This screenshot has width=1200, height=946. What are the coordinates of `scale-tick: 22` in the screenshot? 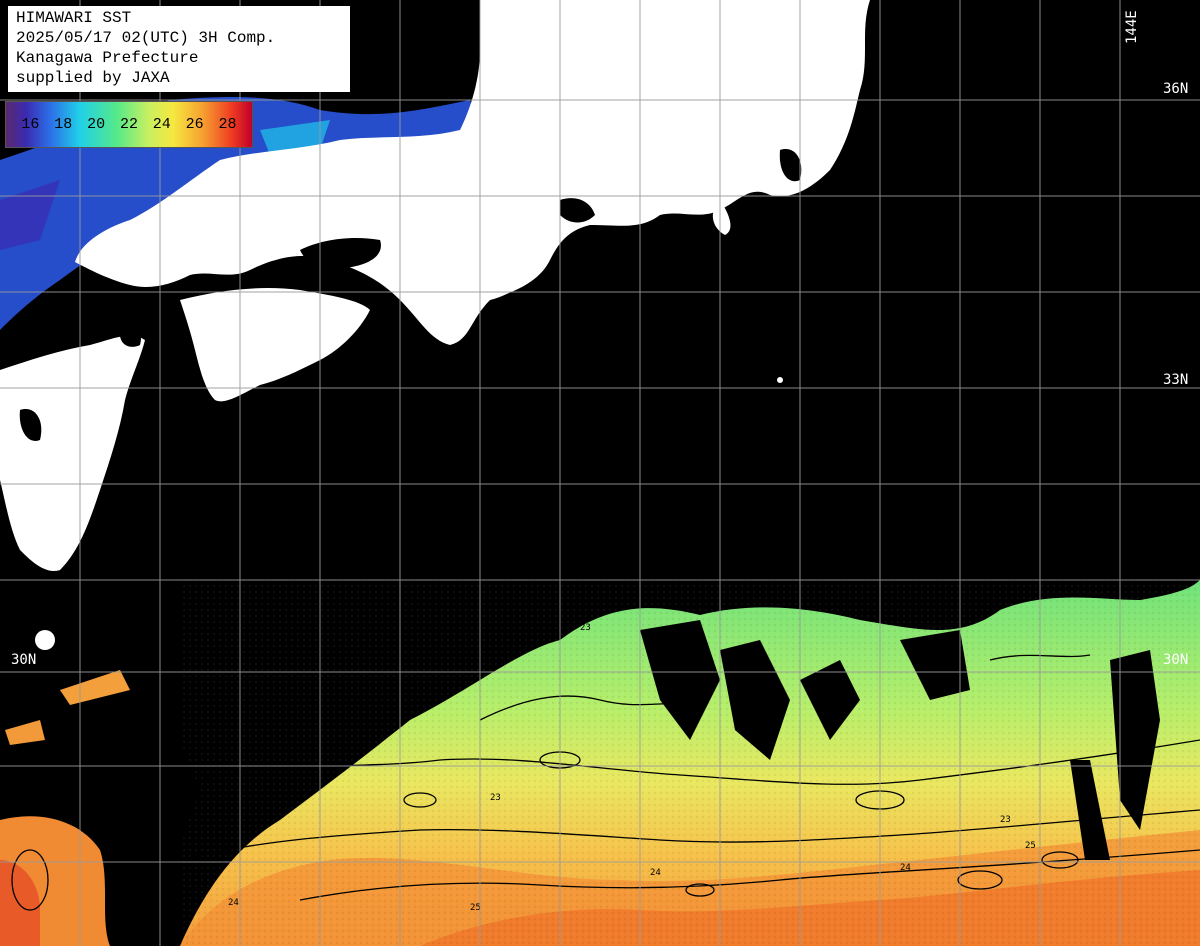 It's located at (128, 124).